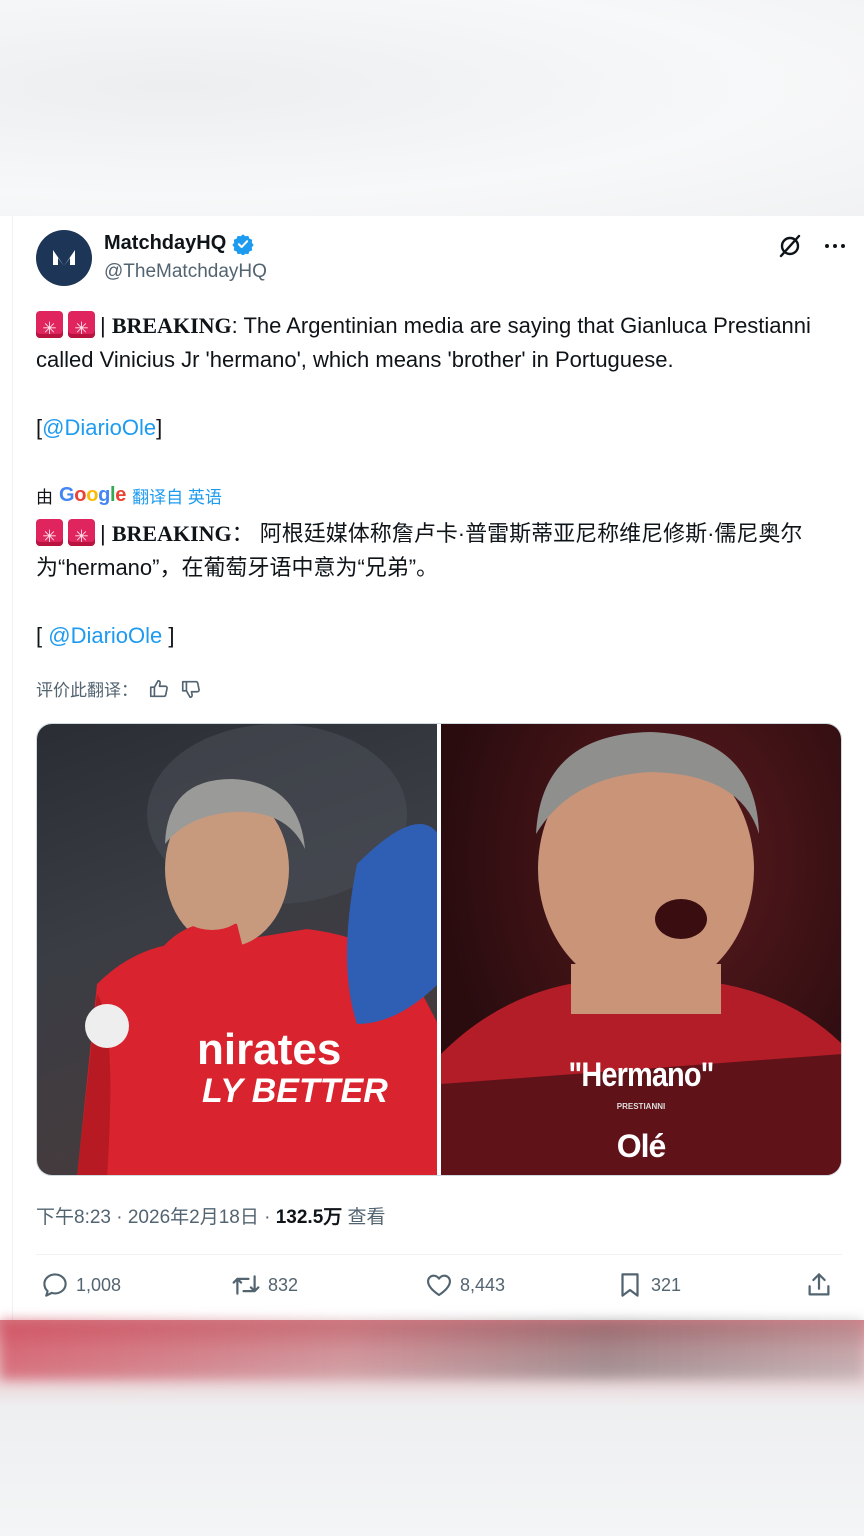  Describe the element at coordinates (246, 1285) in the screenshot. I see `retweet-icon` at that location.